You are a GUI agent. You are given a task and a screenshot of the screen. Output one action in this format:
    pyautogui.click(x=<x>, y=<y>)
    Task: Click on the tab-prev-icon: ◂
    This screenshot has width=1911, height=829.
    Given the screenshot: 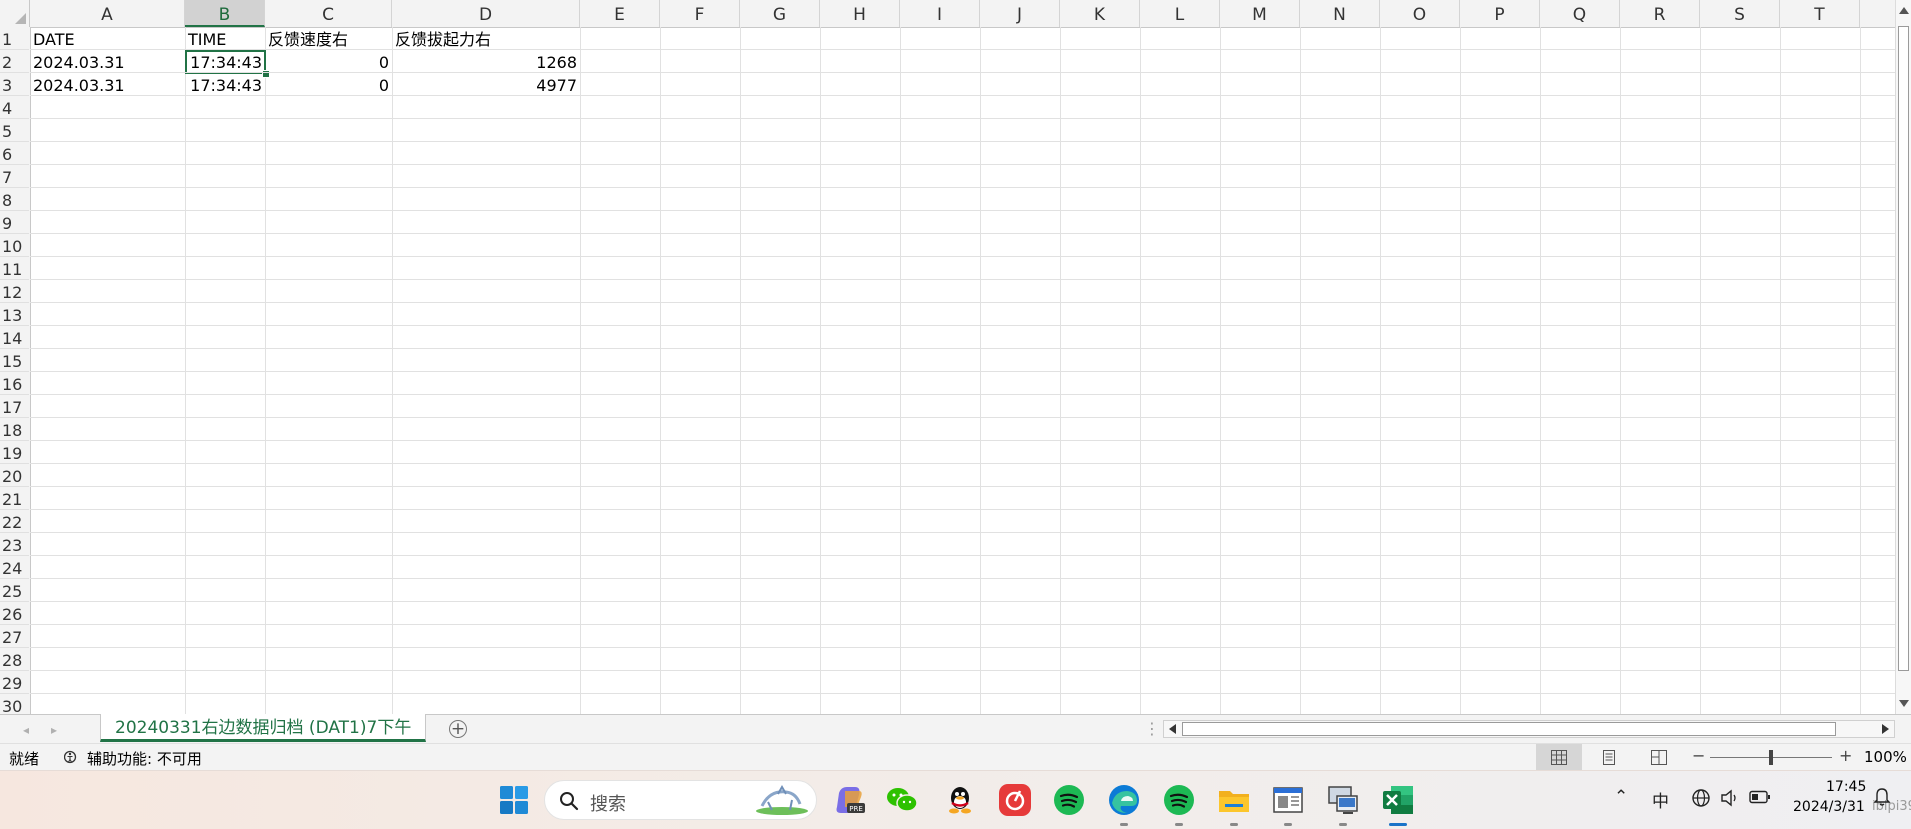 What is the action you would take?
    pyautogui.click(x=26, y=730)
    